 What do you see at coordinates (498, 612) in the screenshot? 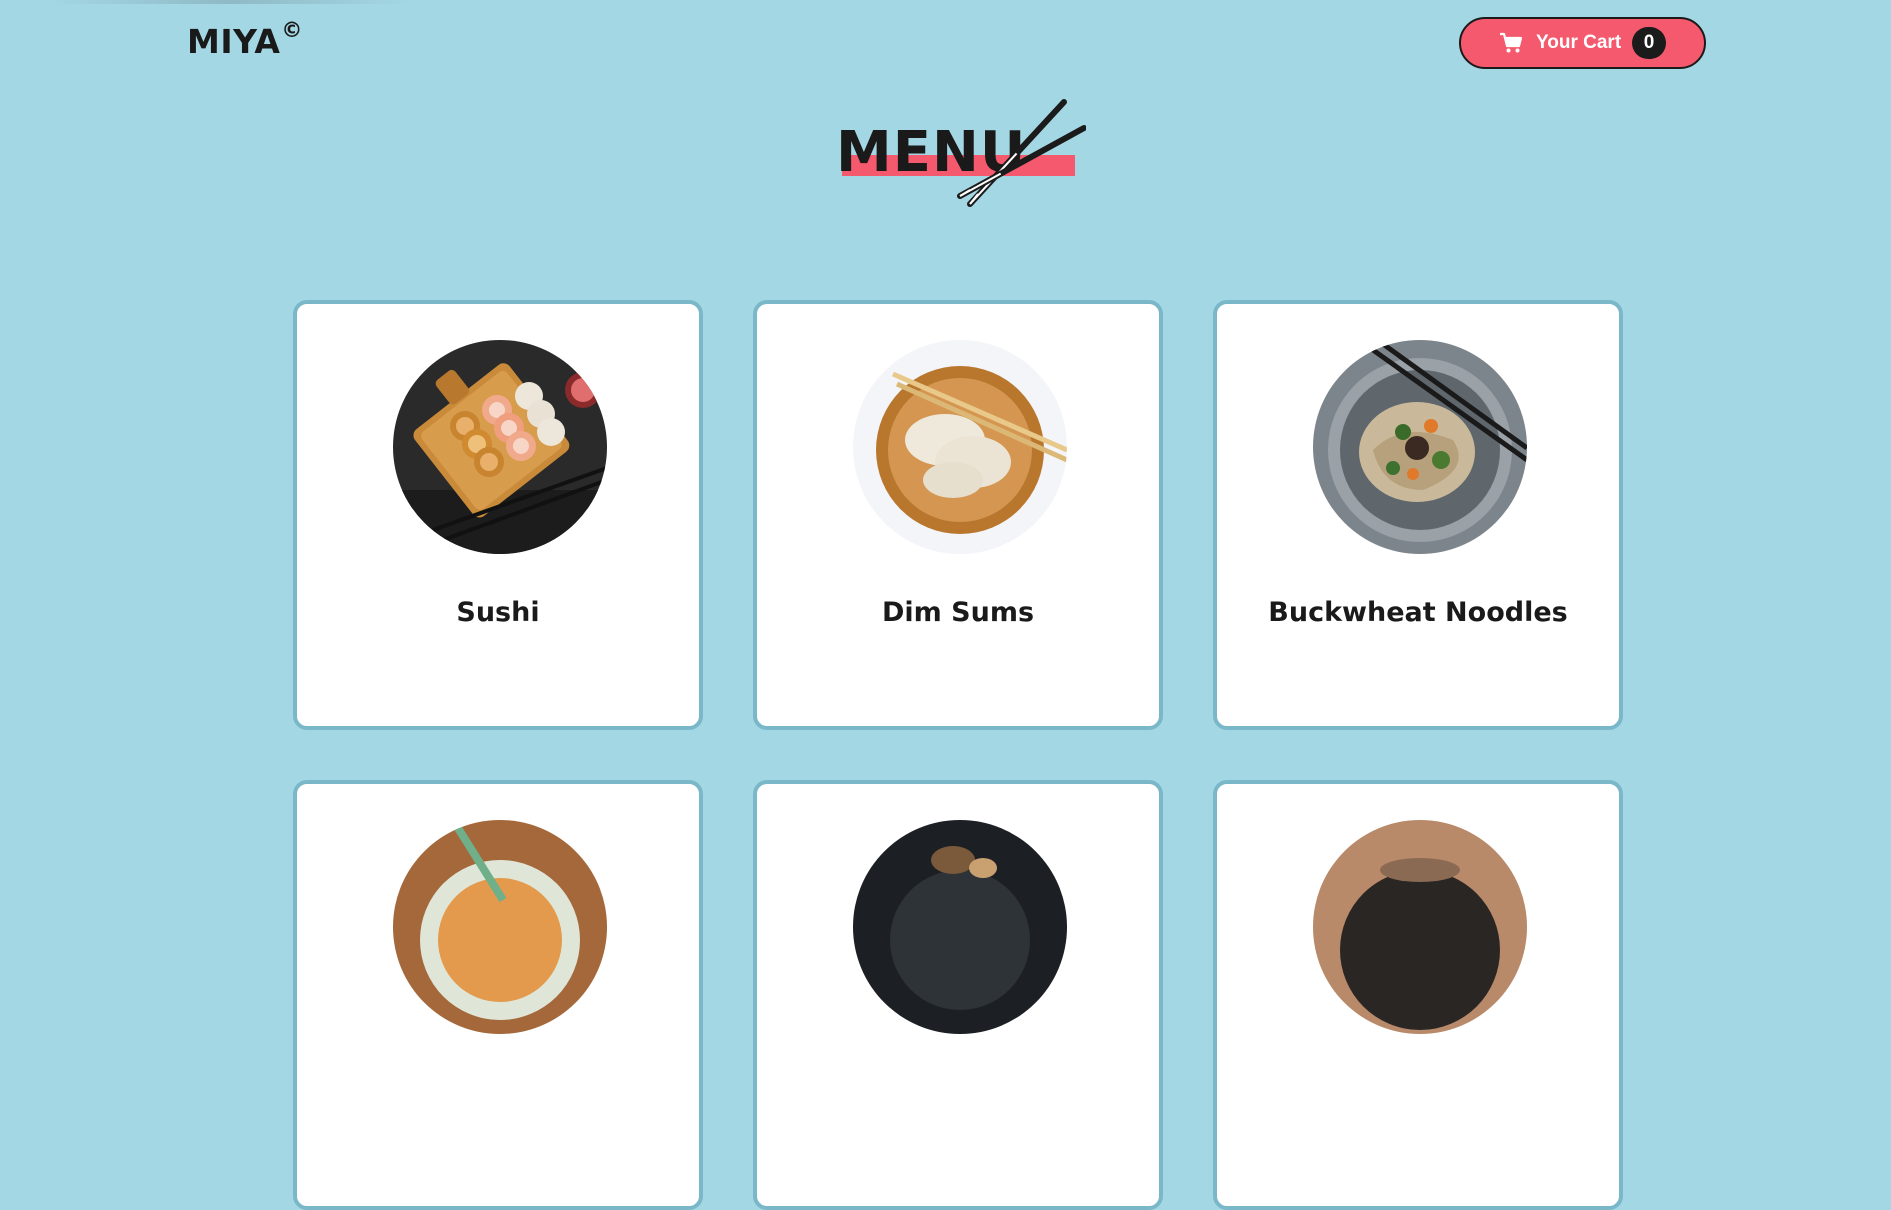
I see `menu-item-name: Sushi` at bounding box center [498, 612].